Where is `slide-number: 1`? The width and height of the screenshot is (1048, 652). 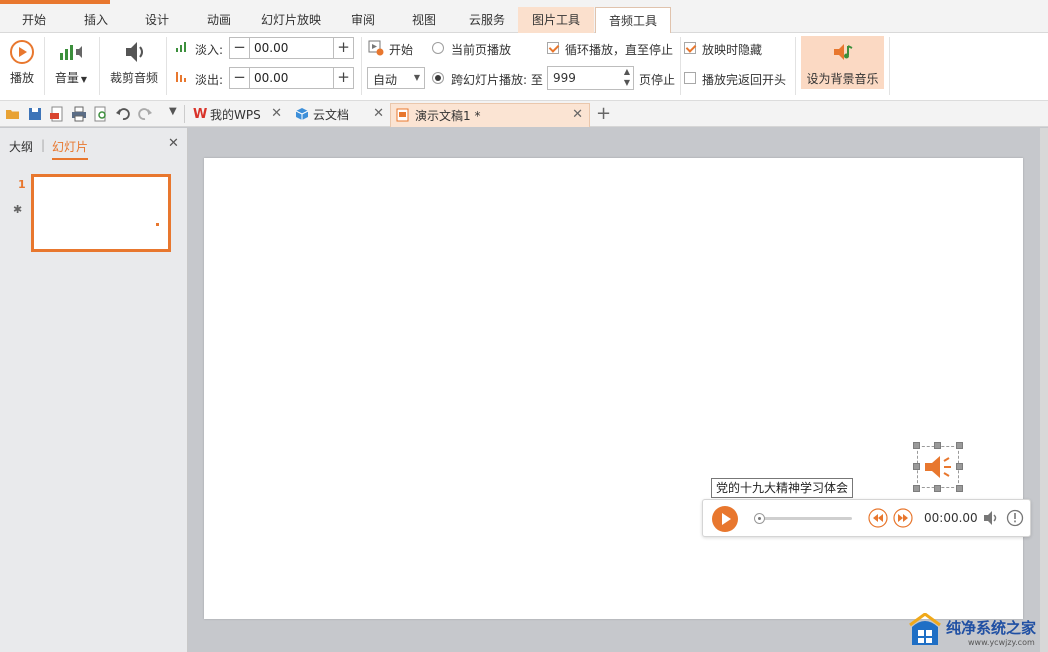
slide-number: 1 is located at coordinates (22, 184).